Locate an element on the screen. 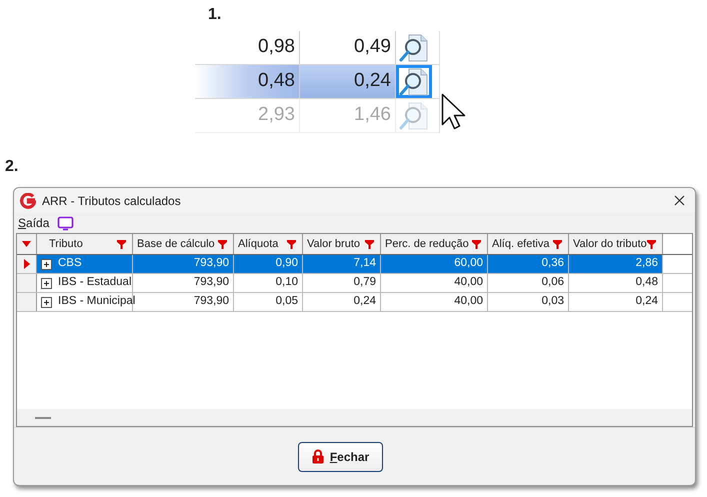  monitor-icon is located at coordinates (65, 223).